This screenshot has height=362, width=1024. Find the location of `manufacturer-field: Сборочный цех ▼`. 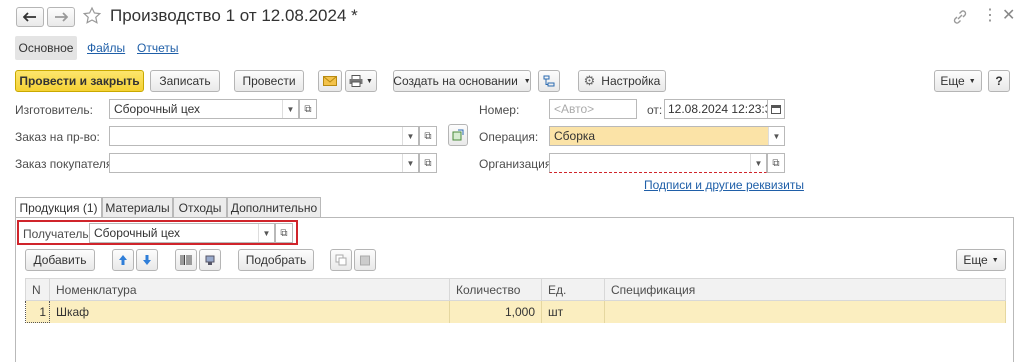

manufacturer-field: Сборочный цех ▼ is located at coordinates (204, 109).